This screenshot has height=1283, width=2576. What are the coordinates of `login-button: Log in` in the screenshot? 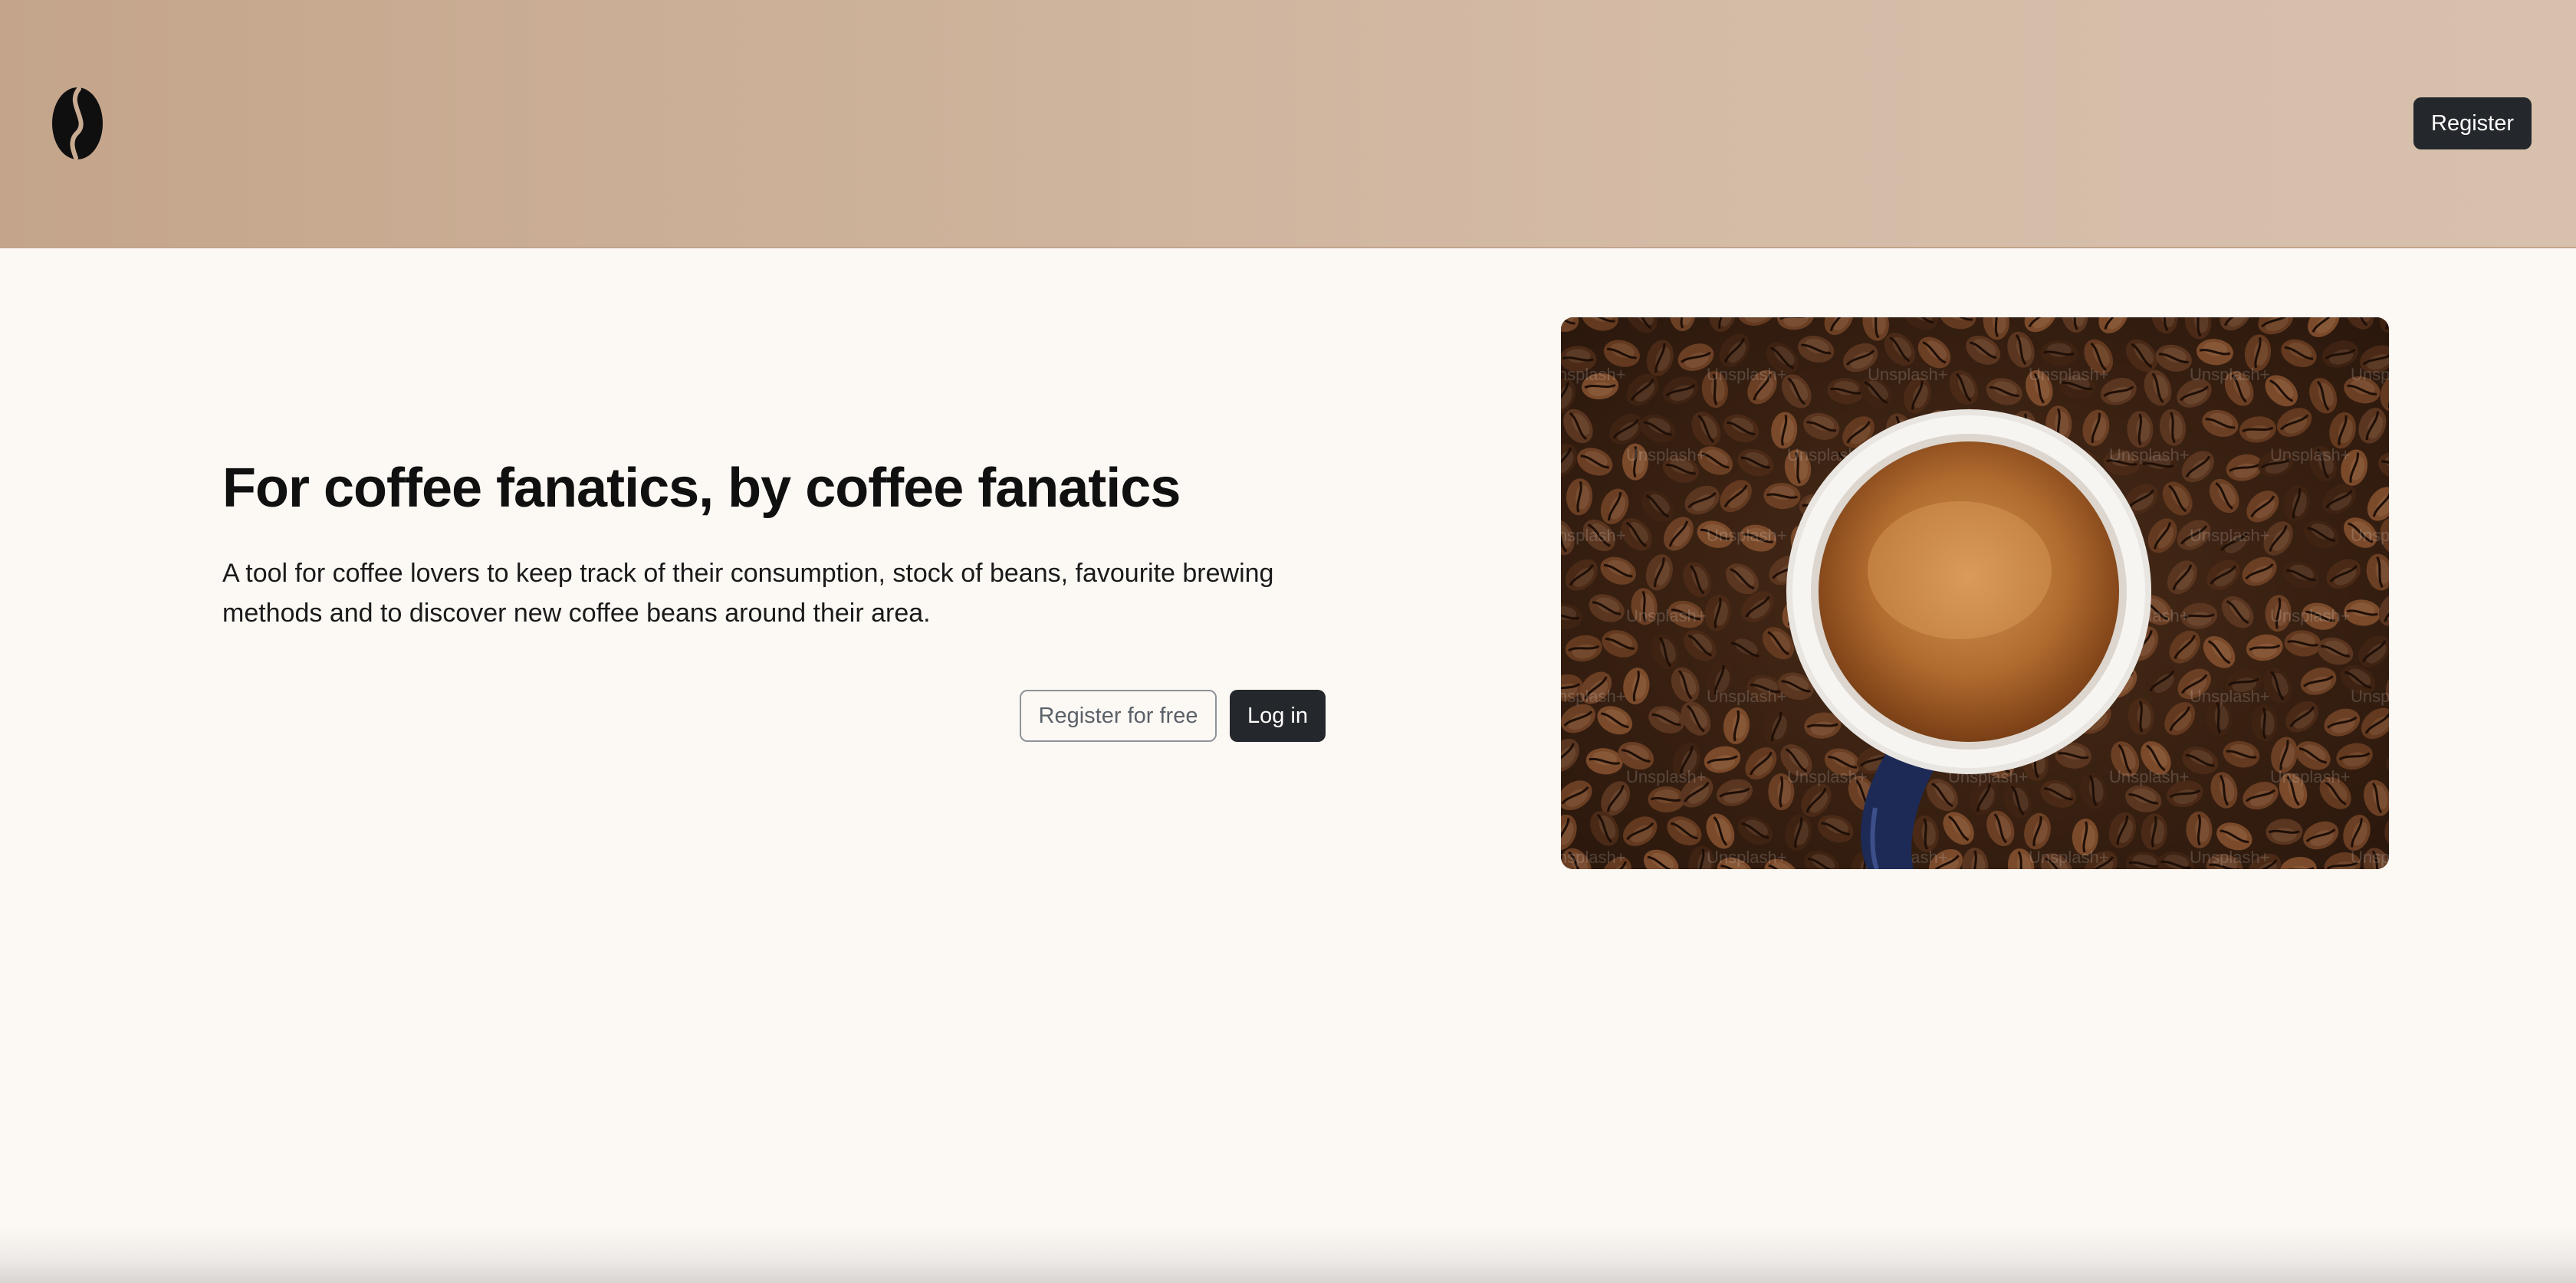 It's located at (1278, 716).